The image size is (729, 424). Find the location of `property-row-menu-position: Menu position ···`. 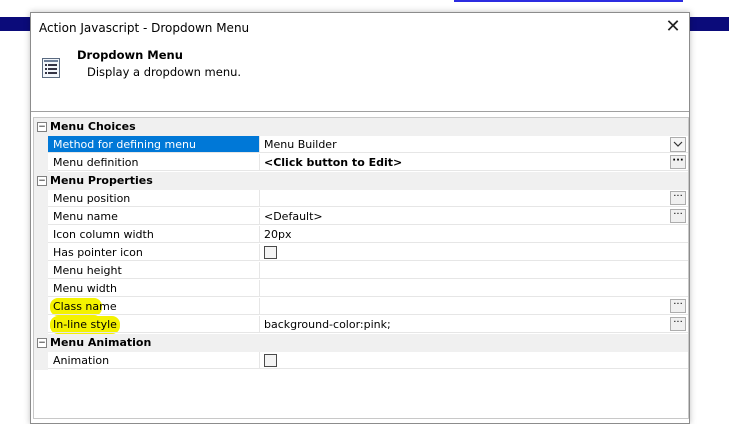

property-row-menu-position: Menu position ··· is located at coordinates (361, 199).